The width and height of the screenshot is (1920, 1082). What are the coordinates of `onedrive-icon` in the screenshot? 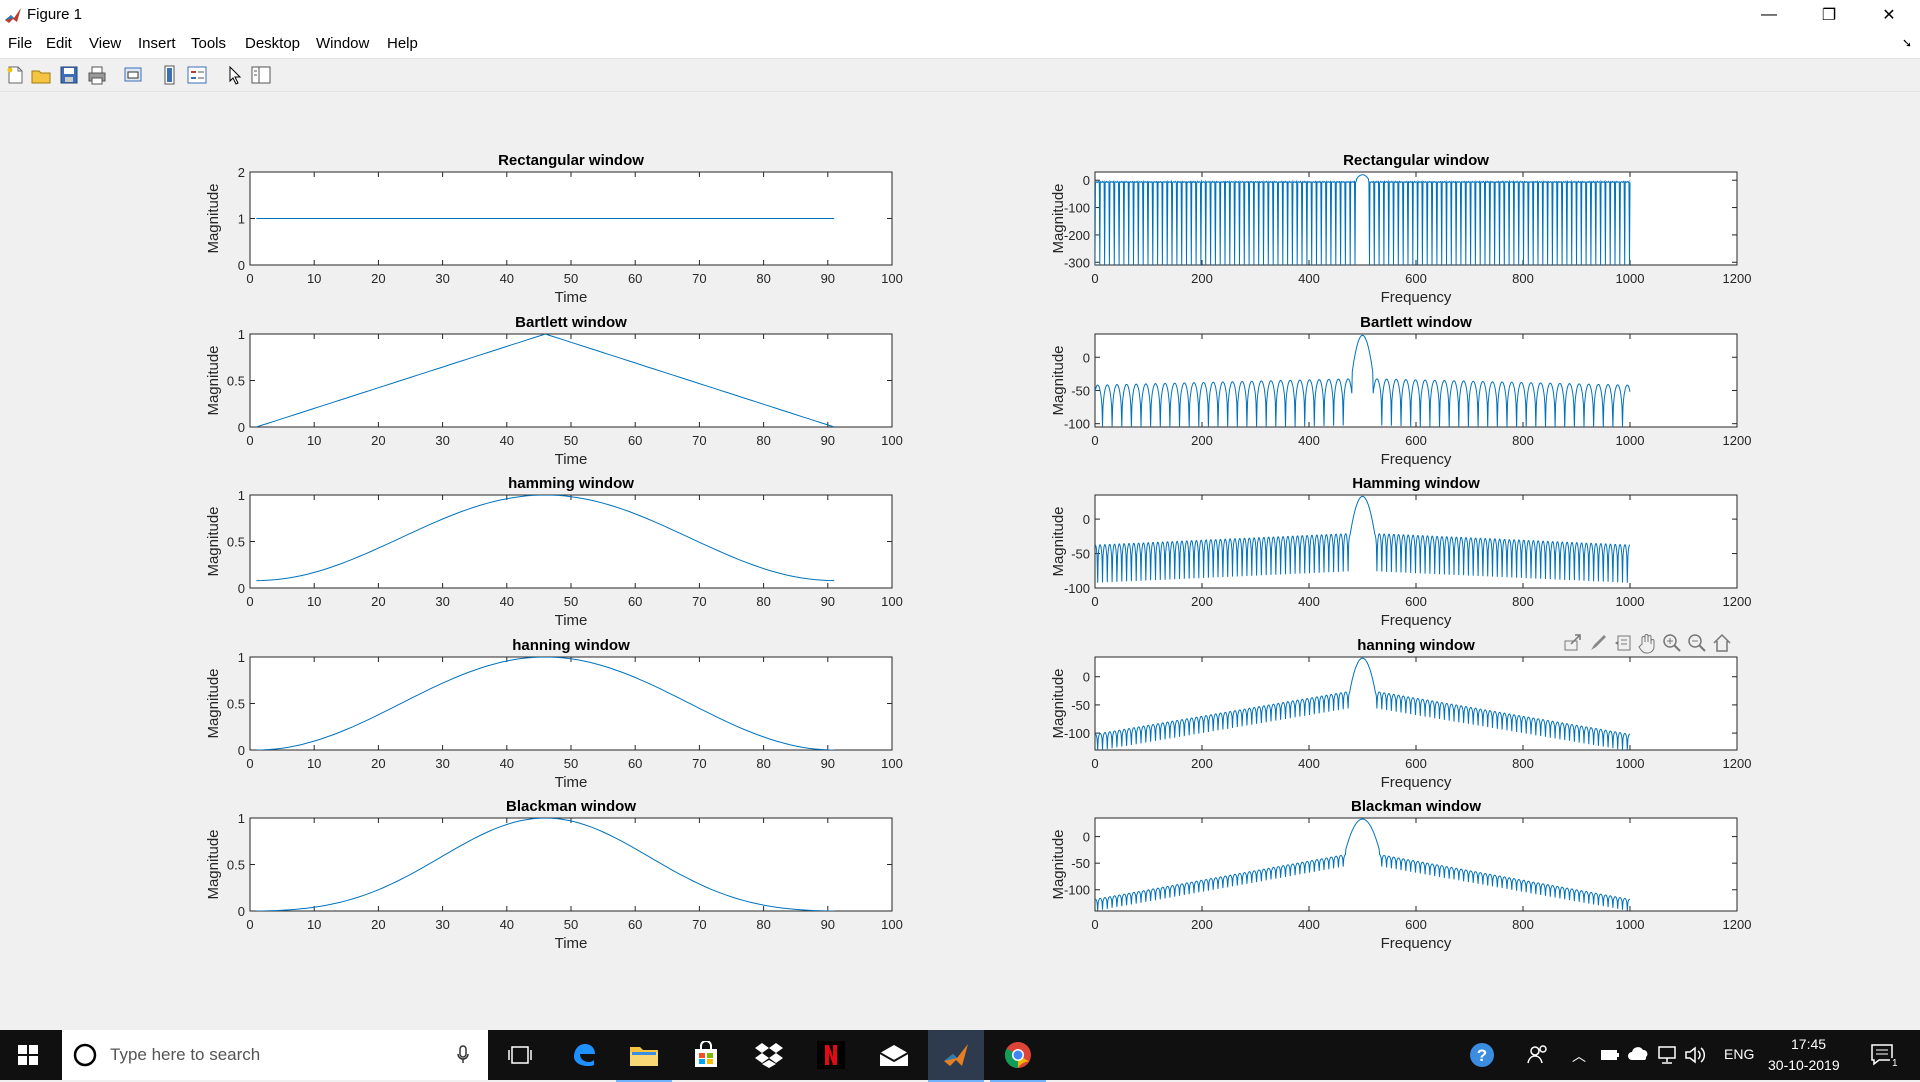 It's located at (1639, 1055).